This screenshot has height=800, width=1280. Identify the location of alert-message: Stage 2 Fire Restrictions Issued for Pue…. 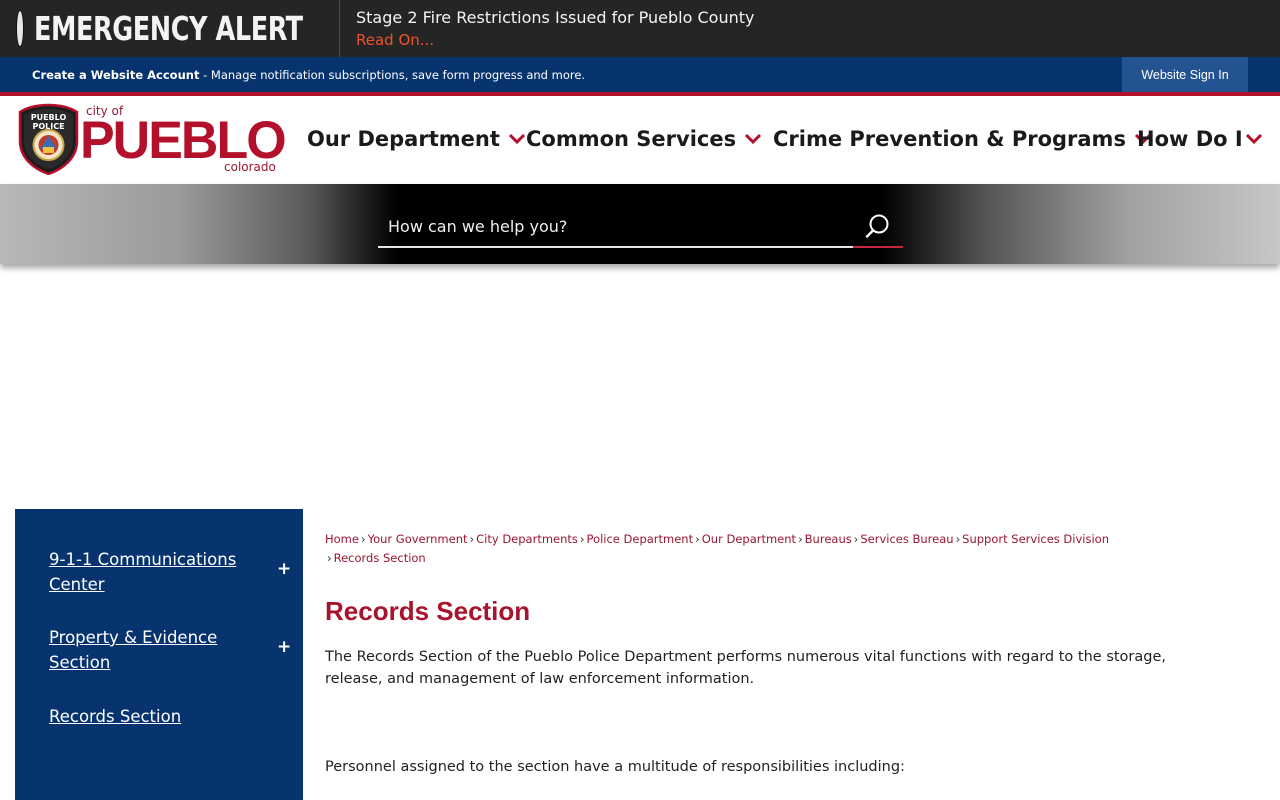
(547, 29).